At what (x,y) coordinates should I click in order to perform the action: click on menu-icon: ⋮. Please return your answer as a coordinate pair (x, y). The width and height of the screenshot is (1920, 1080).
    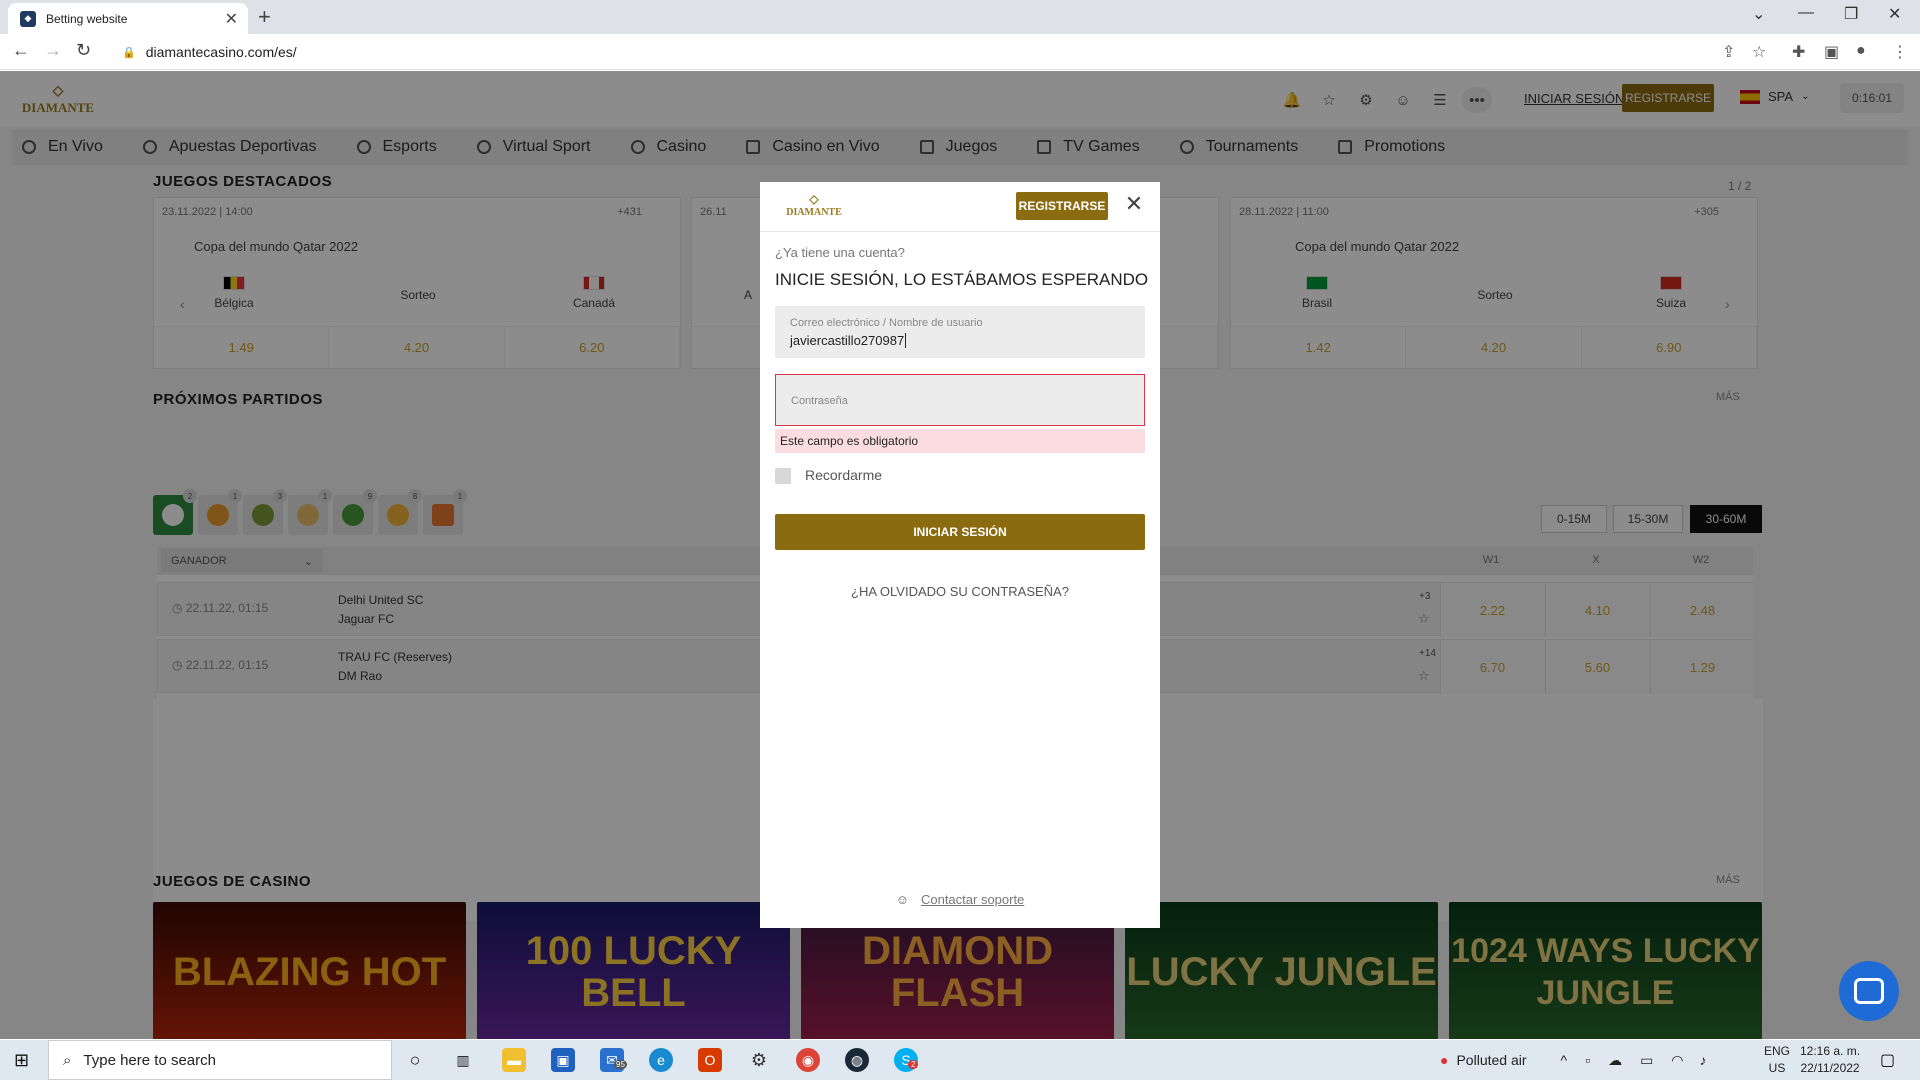
    Looking at the image, I should click on (1900, 52).